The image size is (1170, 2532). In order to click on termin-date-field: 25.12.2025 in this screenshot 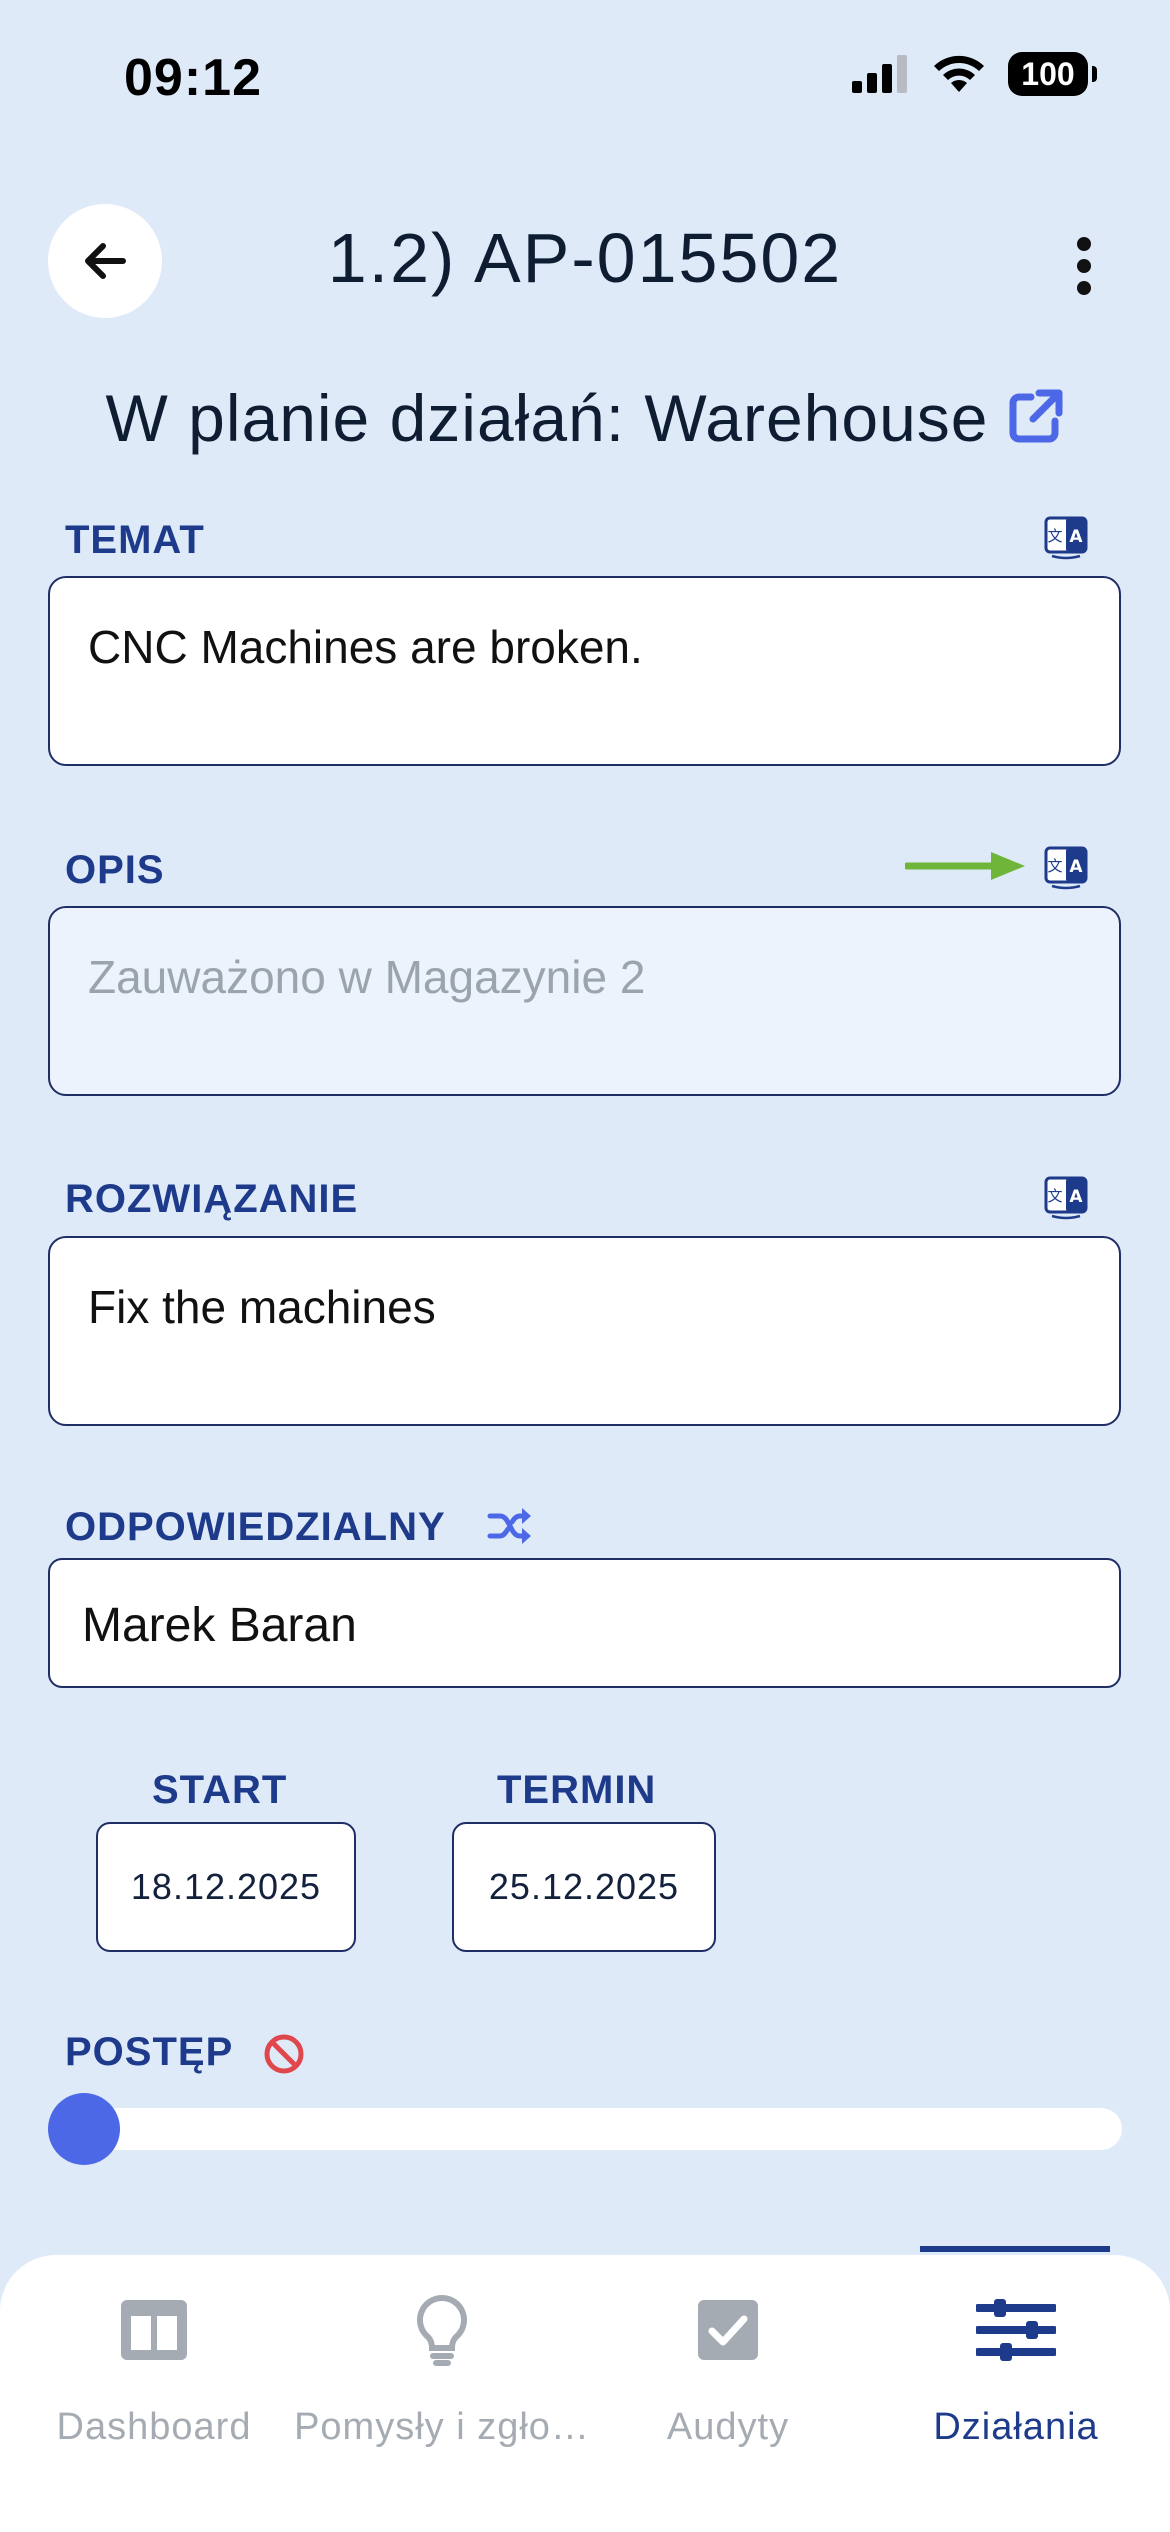, I will do `click(584, 1887)`.